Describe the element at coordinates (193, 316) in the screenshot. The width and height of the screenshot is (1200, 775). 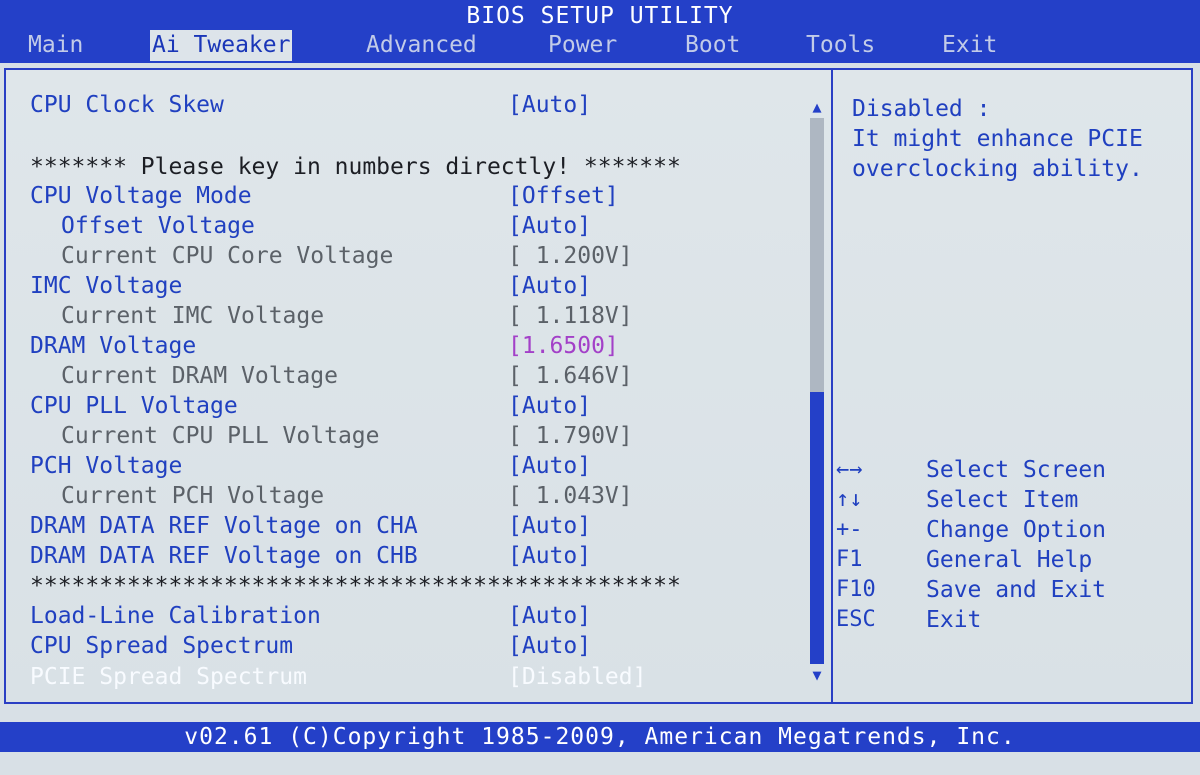
I see `readout-label: Current IMC Voltage` at that location.